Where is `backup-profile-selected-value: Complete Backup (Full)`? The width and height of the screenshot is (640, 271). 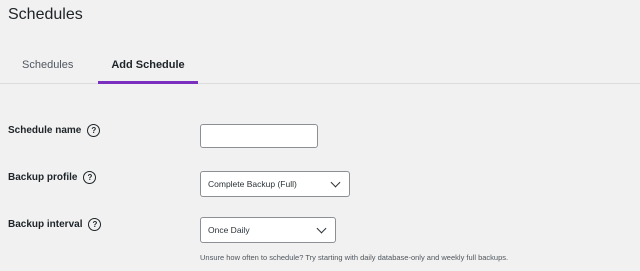 backup-profile-selected-value: Complete Backup (Full) is located at coordinates (252, 184).